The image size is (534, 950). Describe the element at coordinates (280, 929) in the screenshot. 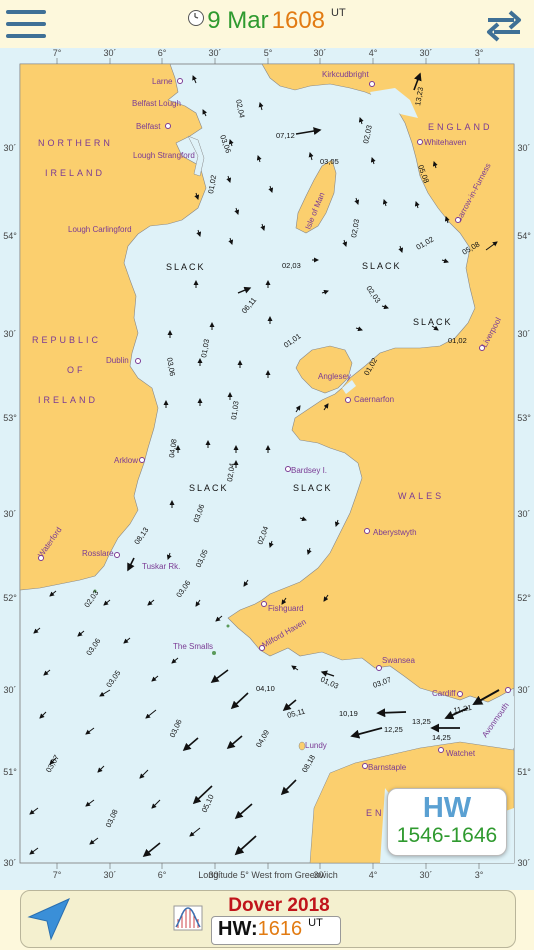

I see `hw-time-value: 1616` at that location.